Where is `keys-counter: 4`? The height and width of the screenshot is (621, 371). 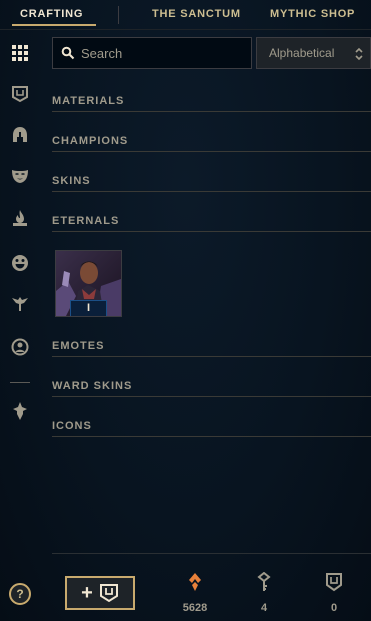 keys-counter: 4 is located at coordinates (264, 593).